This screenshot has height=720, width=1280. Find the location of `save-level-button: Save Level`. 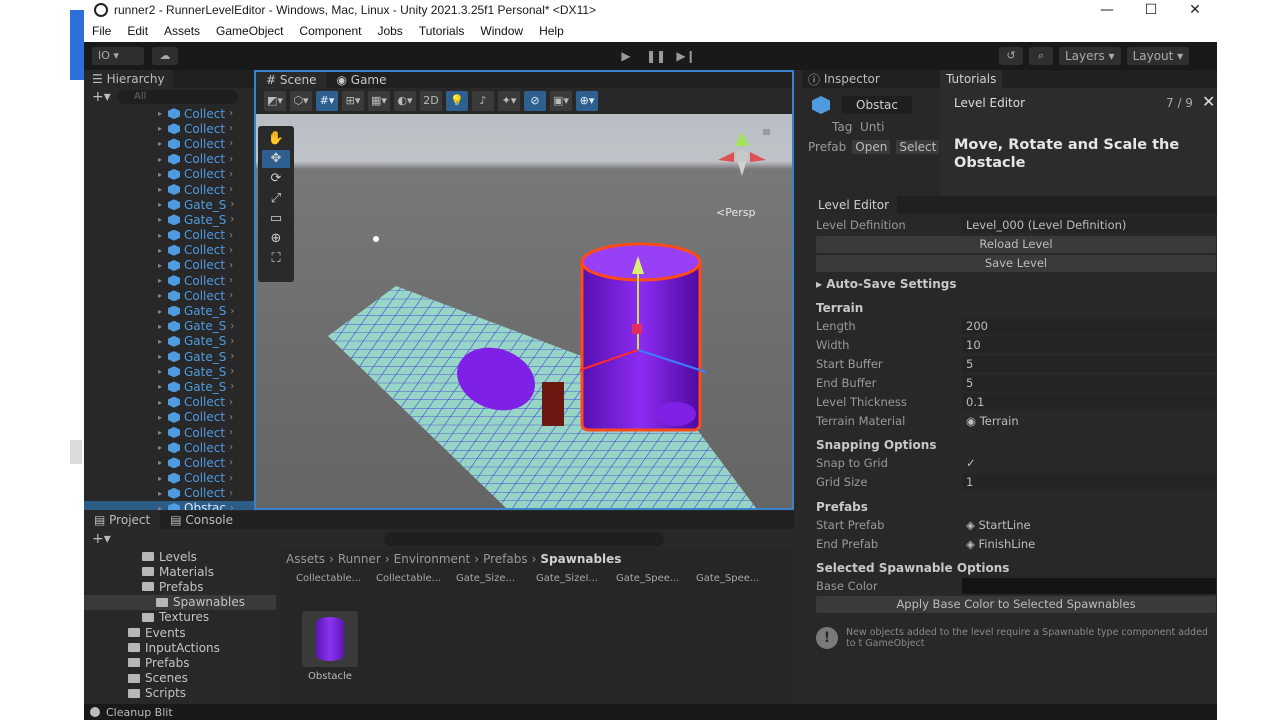

save-level-button: Save Level is located at coordinates (1016, 263).